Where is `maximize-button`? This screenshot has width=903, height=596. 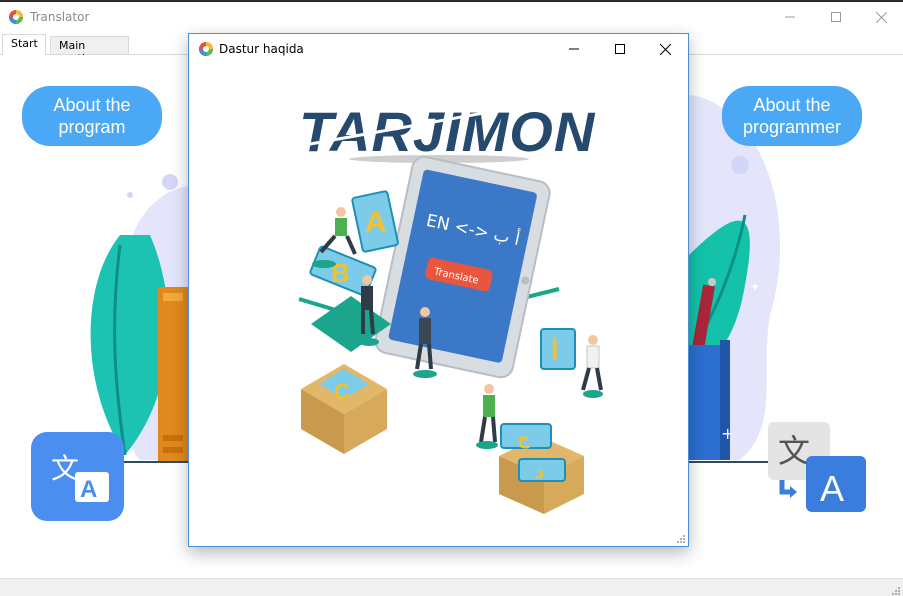 maximize-button is located at coordinates (836, 17).